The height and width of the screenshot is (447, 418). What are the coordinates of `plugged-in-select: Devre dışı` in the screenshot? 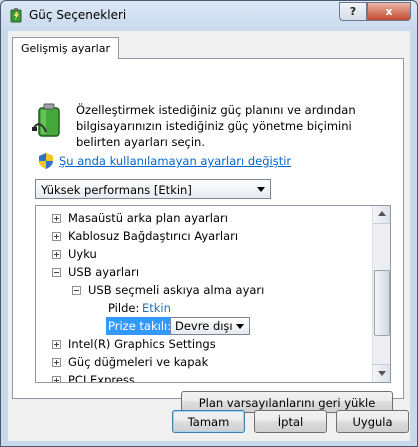 It's located at (210, 326).